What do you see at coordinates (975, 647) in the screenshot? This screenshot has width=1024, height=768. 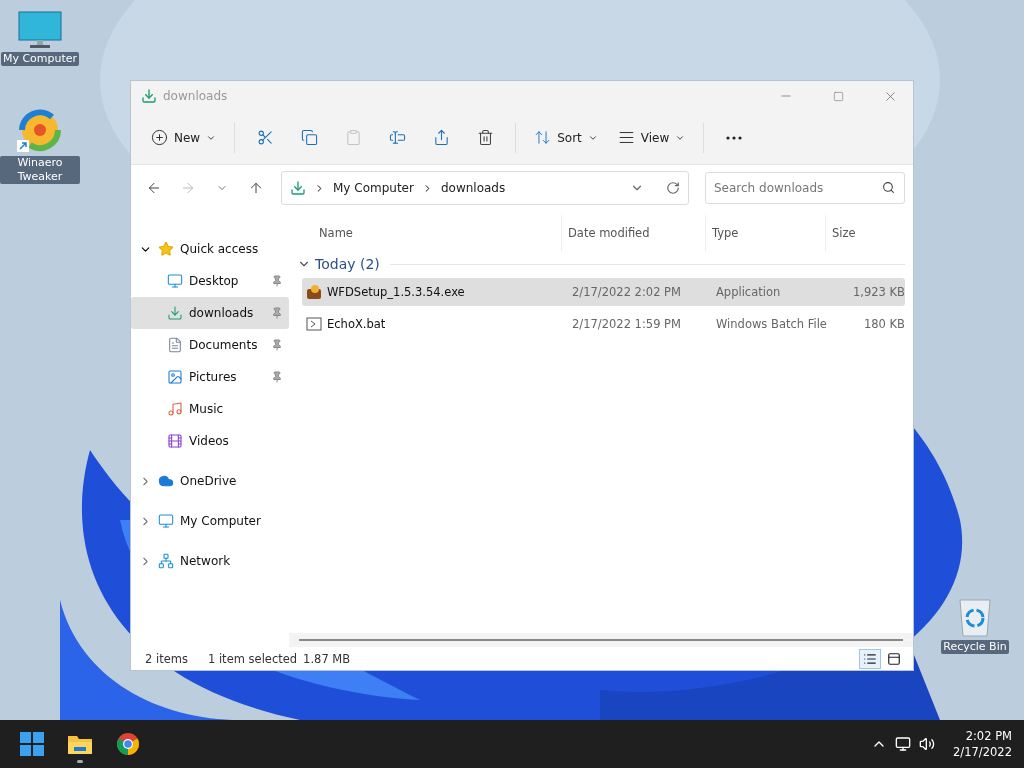 I see `desktop-icon-label: Recycle Bin` at bounding box center [975, 647].